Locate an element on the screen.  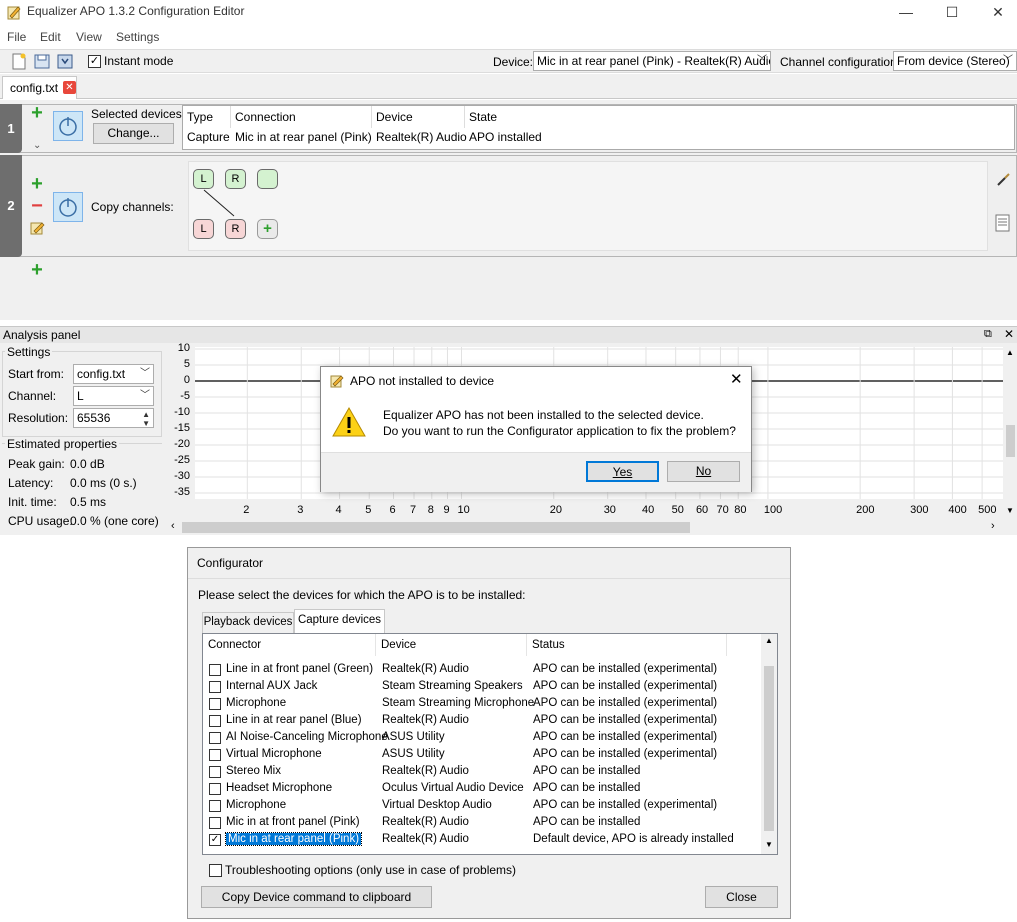
copy-device-command-button: Copy Device command to clipboard is located at coordinates (316, 897).